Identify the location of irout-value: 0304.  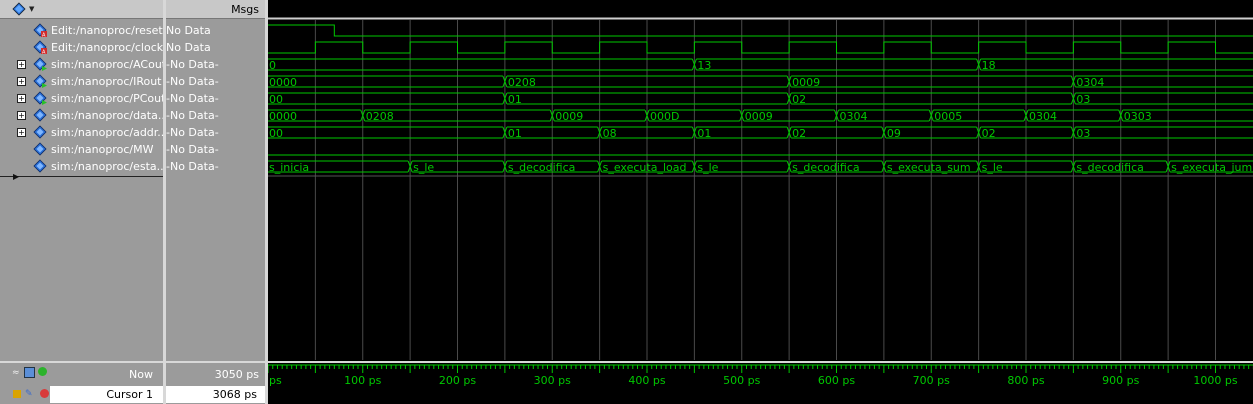
(1090, 82).